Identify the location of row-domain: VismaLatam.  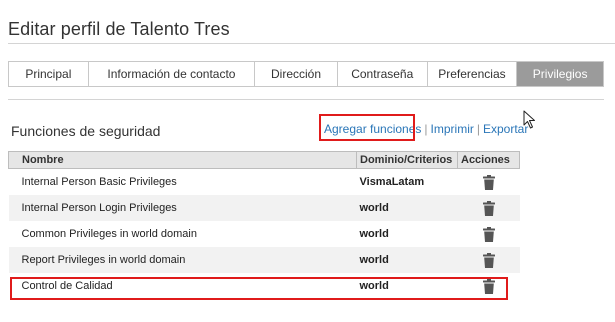
(407, 181).